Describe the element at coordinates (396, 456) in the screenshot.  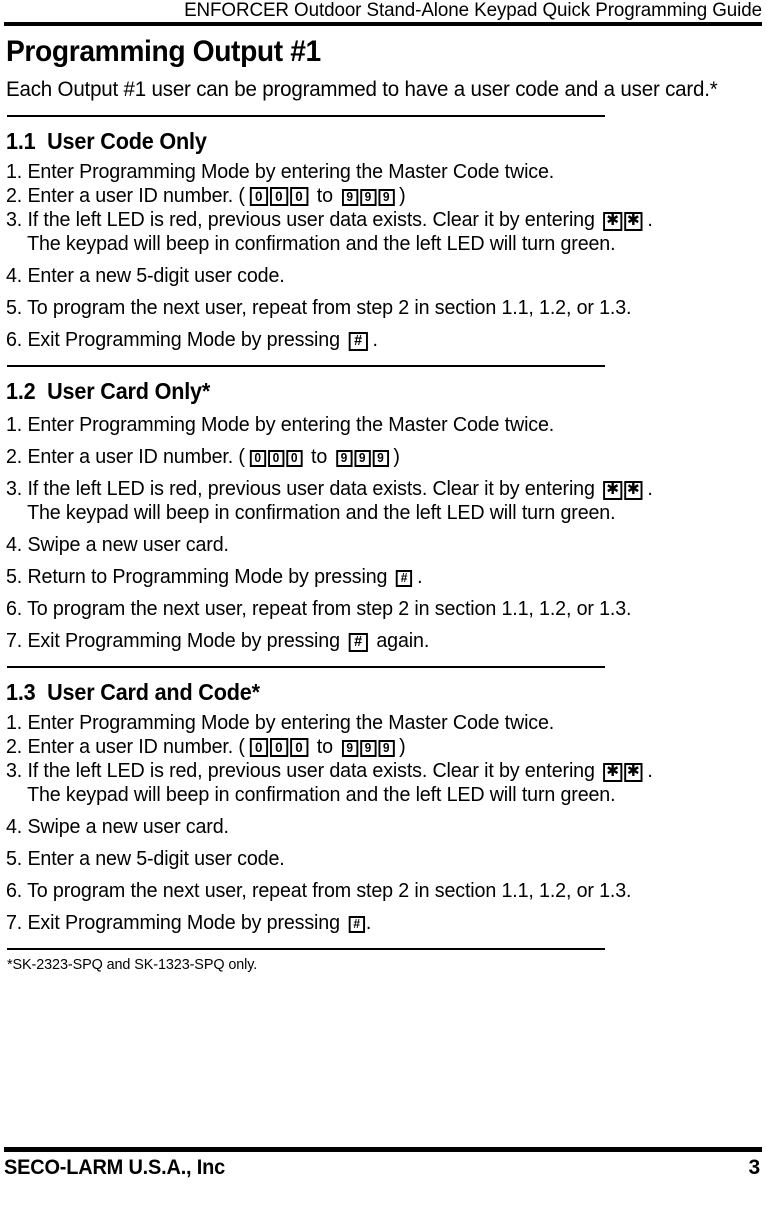
I see `step-1-2-2-text-post: )` at that location.